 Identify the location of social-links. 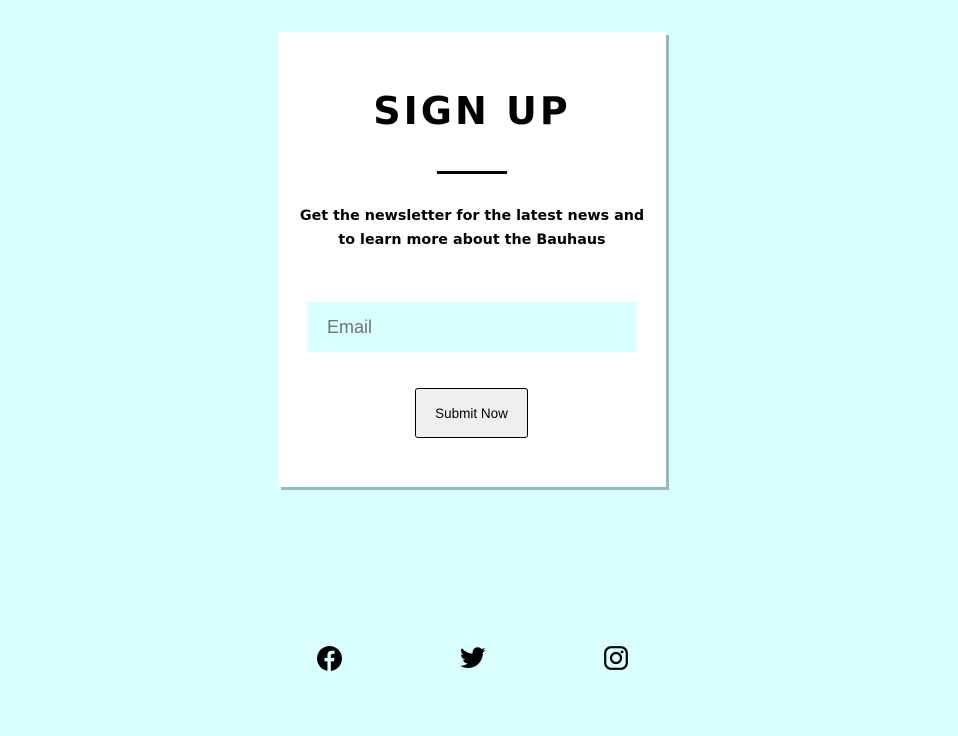
(479, 658).